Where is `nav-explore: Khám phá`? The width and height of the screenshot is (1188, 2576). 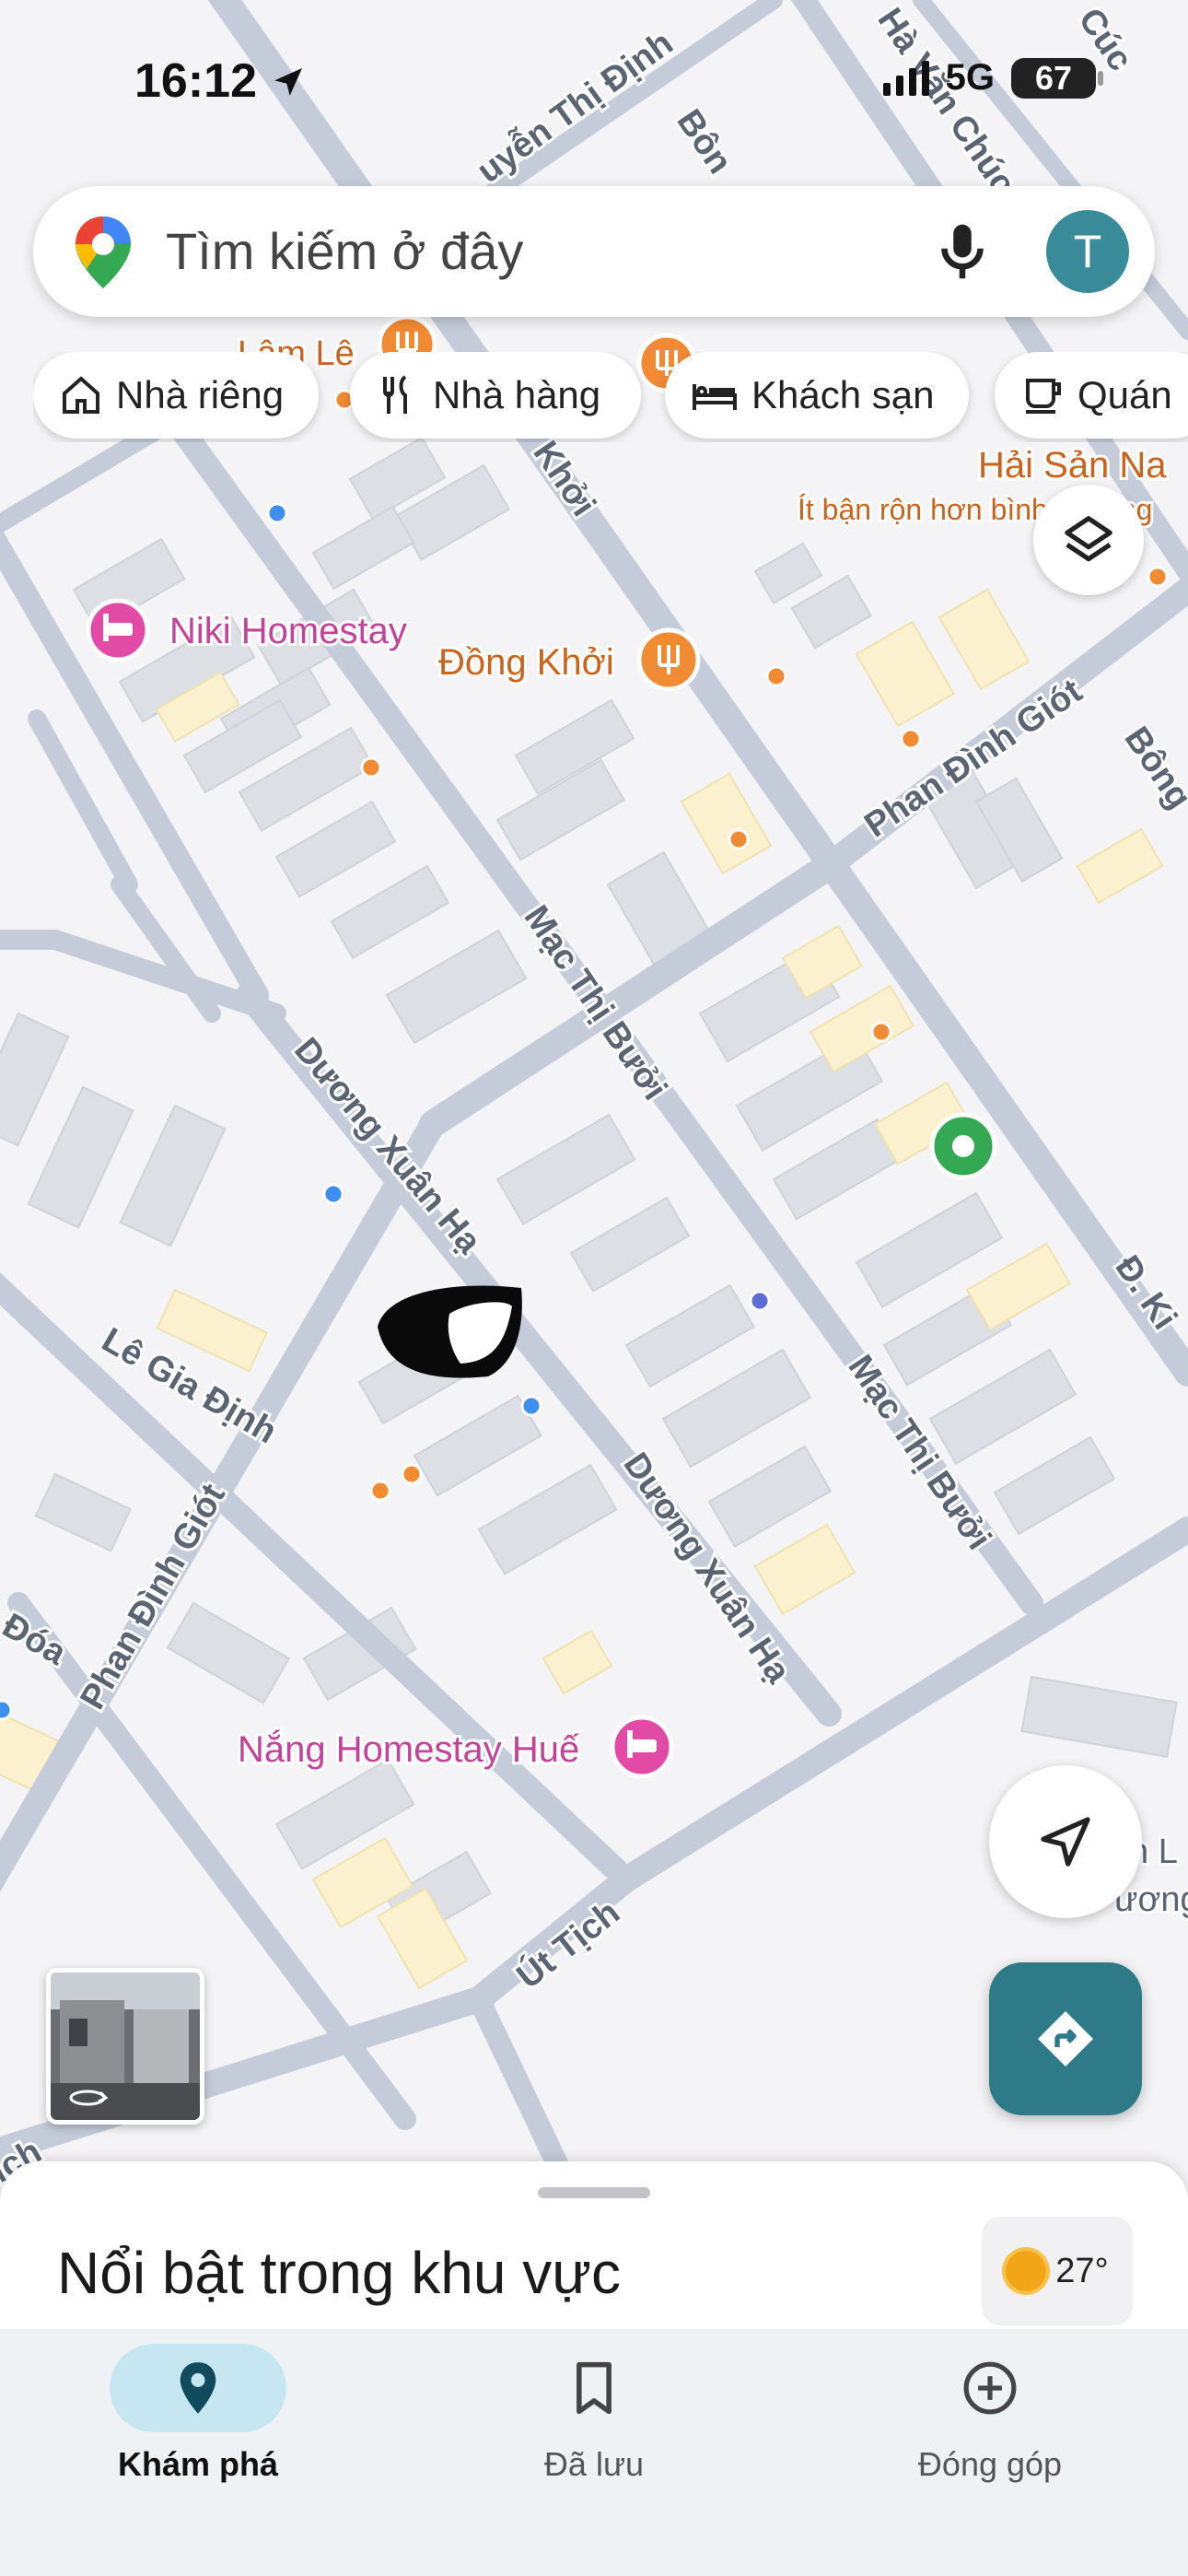
nav-explore: Khám phá is located at coordinates (198, 2421).